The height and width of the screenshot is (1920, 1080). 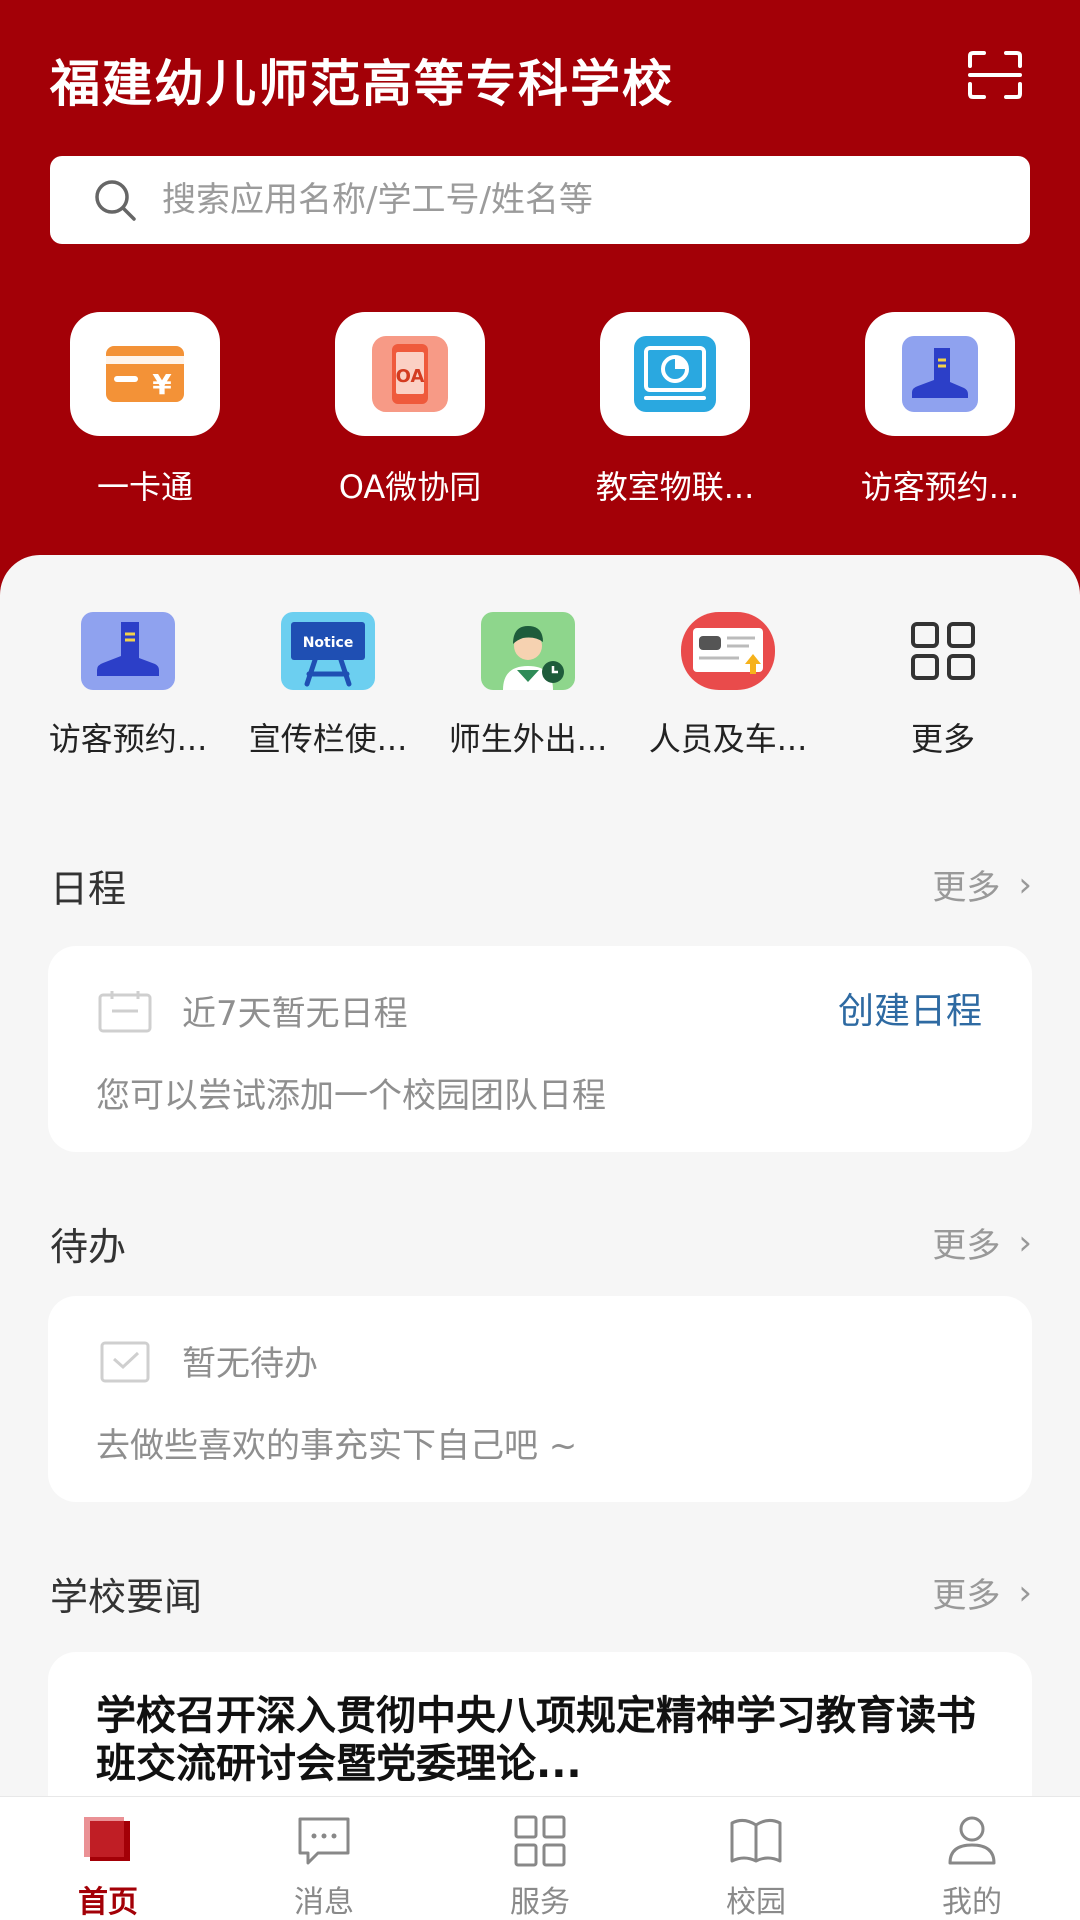 I want to click on search-bar, so click(x=540, y=200).